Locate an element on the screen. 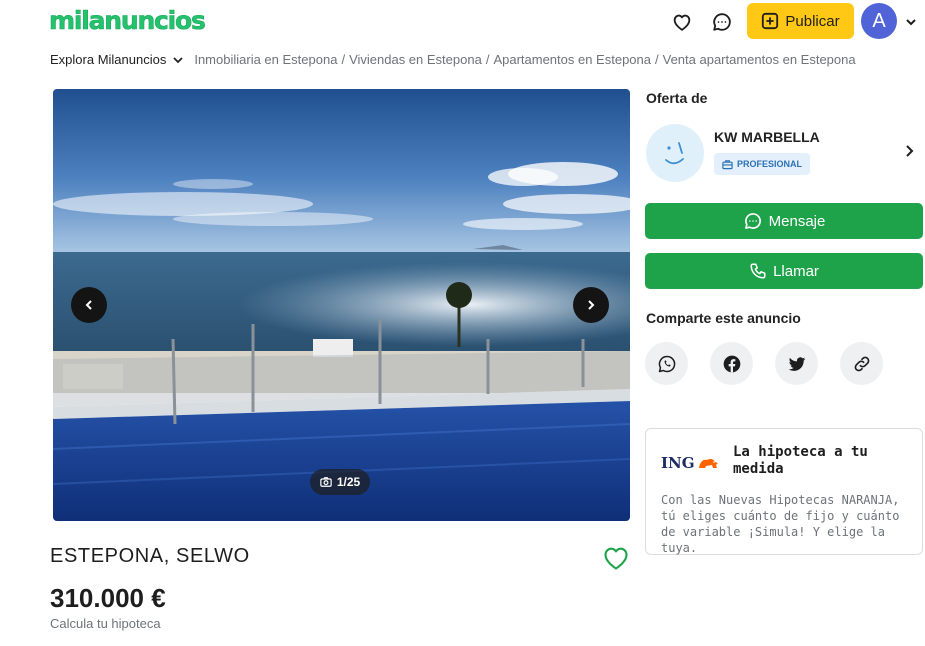  publish-label: Publicar is located at coordinates (812, 21).